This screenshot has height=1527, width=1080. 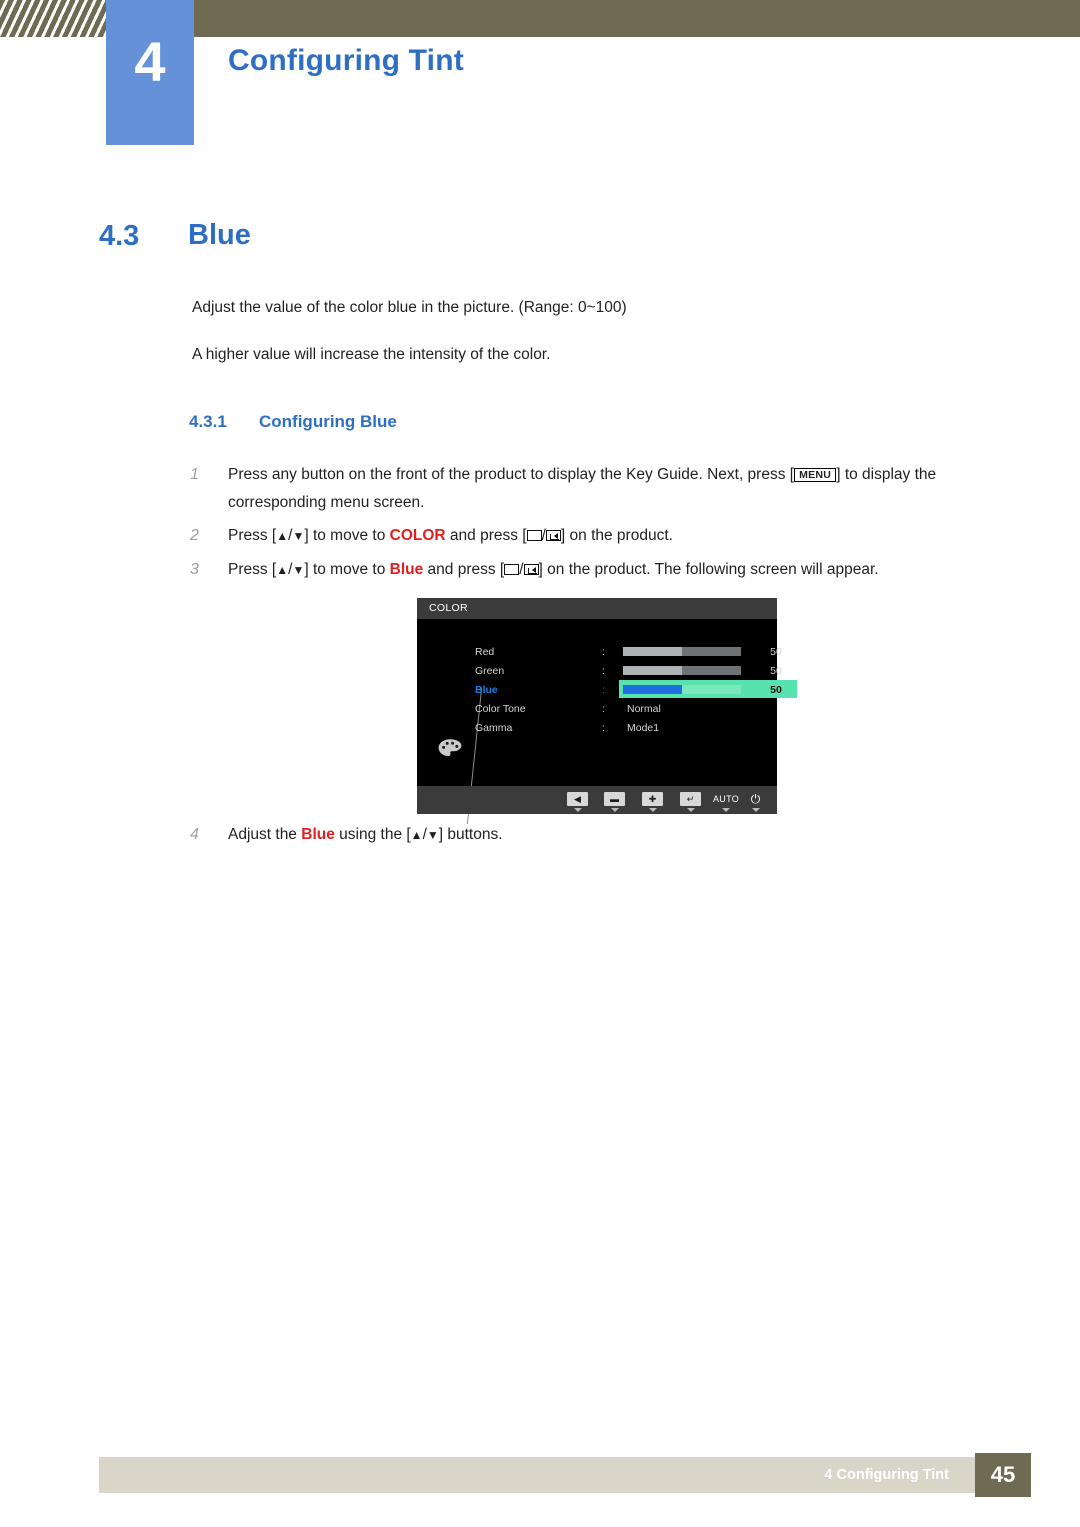 I want to click on power-icon: ⏻, so click(x=755, y=799).